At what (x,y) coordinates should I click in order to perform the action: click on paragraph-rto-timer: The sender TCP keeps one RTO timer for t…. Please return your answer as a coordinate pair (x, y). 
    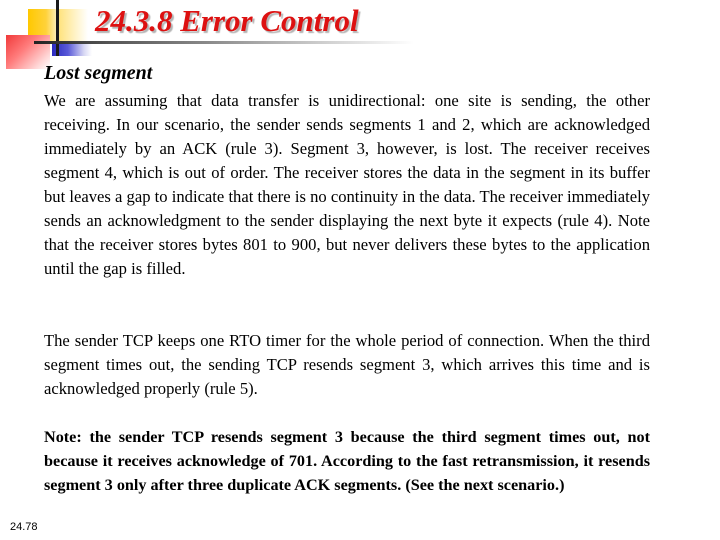
    Looking at the image, I should click on (347, 364).